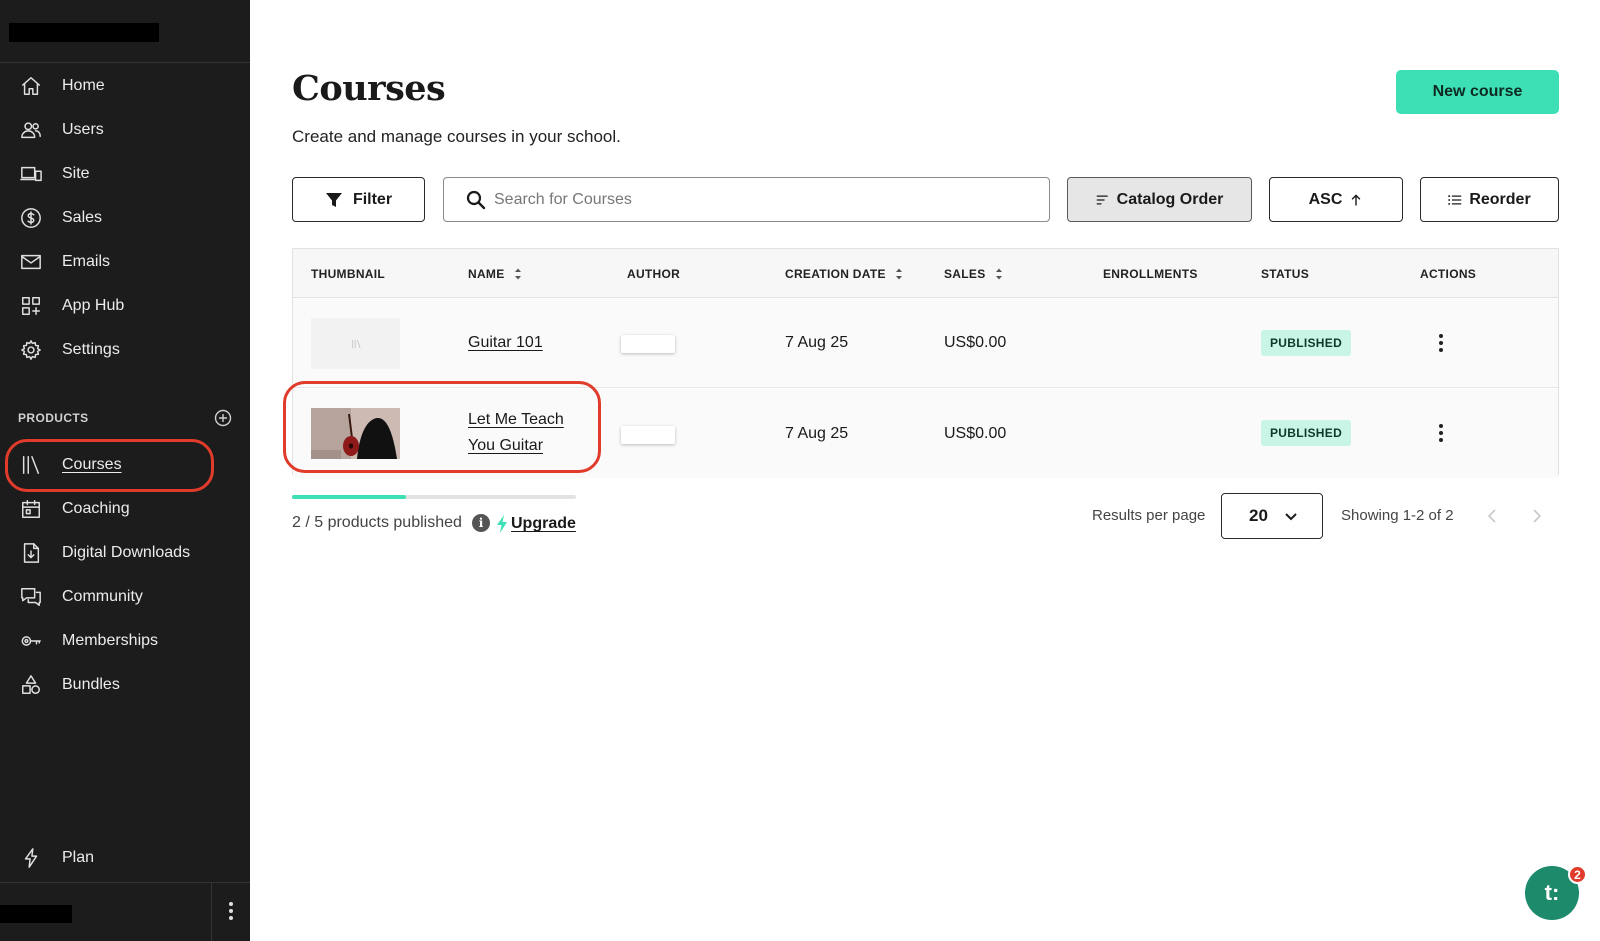 The width and height of the screenshot is (1600, 941). Describe the element at coordinates (31, 262) in the screenshot. I see `mail-icon` at that location.